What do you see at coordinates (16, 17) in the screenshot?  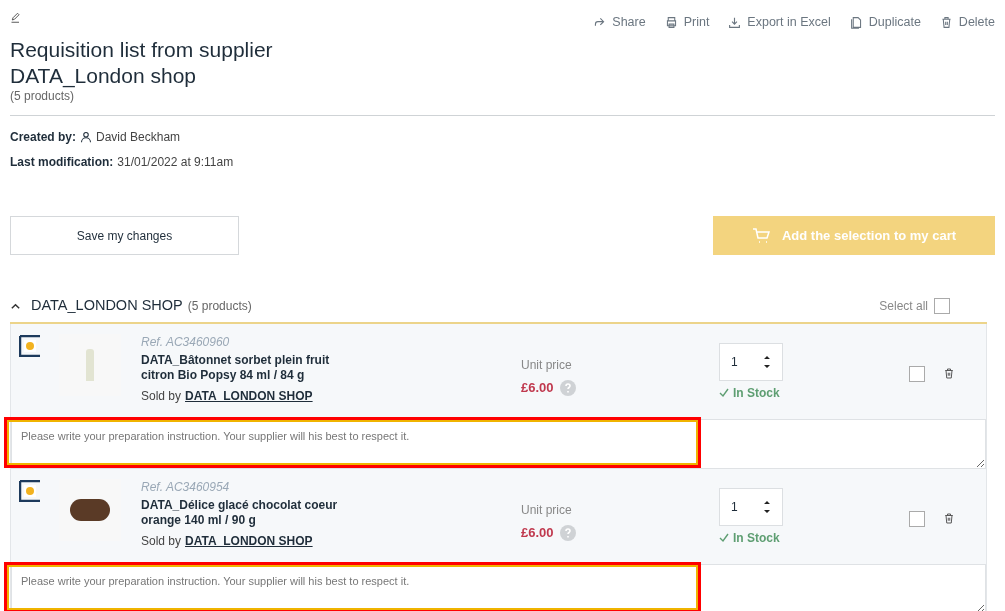 I see `pencil-icon` at bounding box center [16, 17].